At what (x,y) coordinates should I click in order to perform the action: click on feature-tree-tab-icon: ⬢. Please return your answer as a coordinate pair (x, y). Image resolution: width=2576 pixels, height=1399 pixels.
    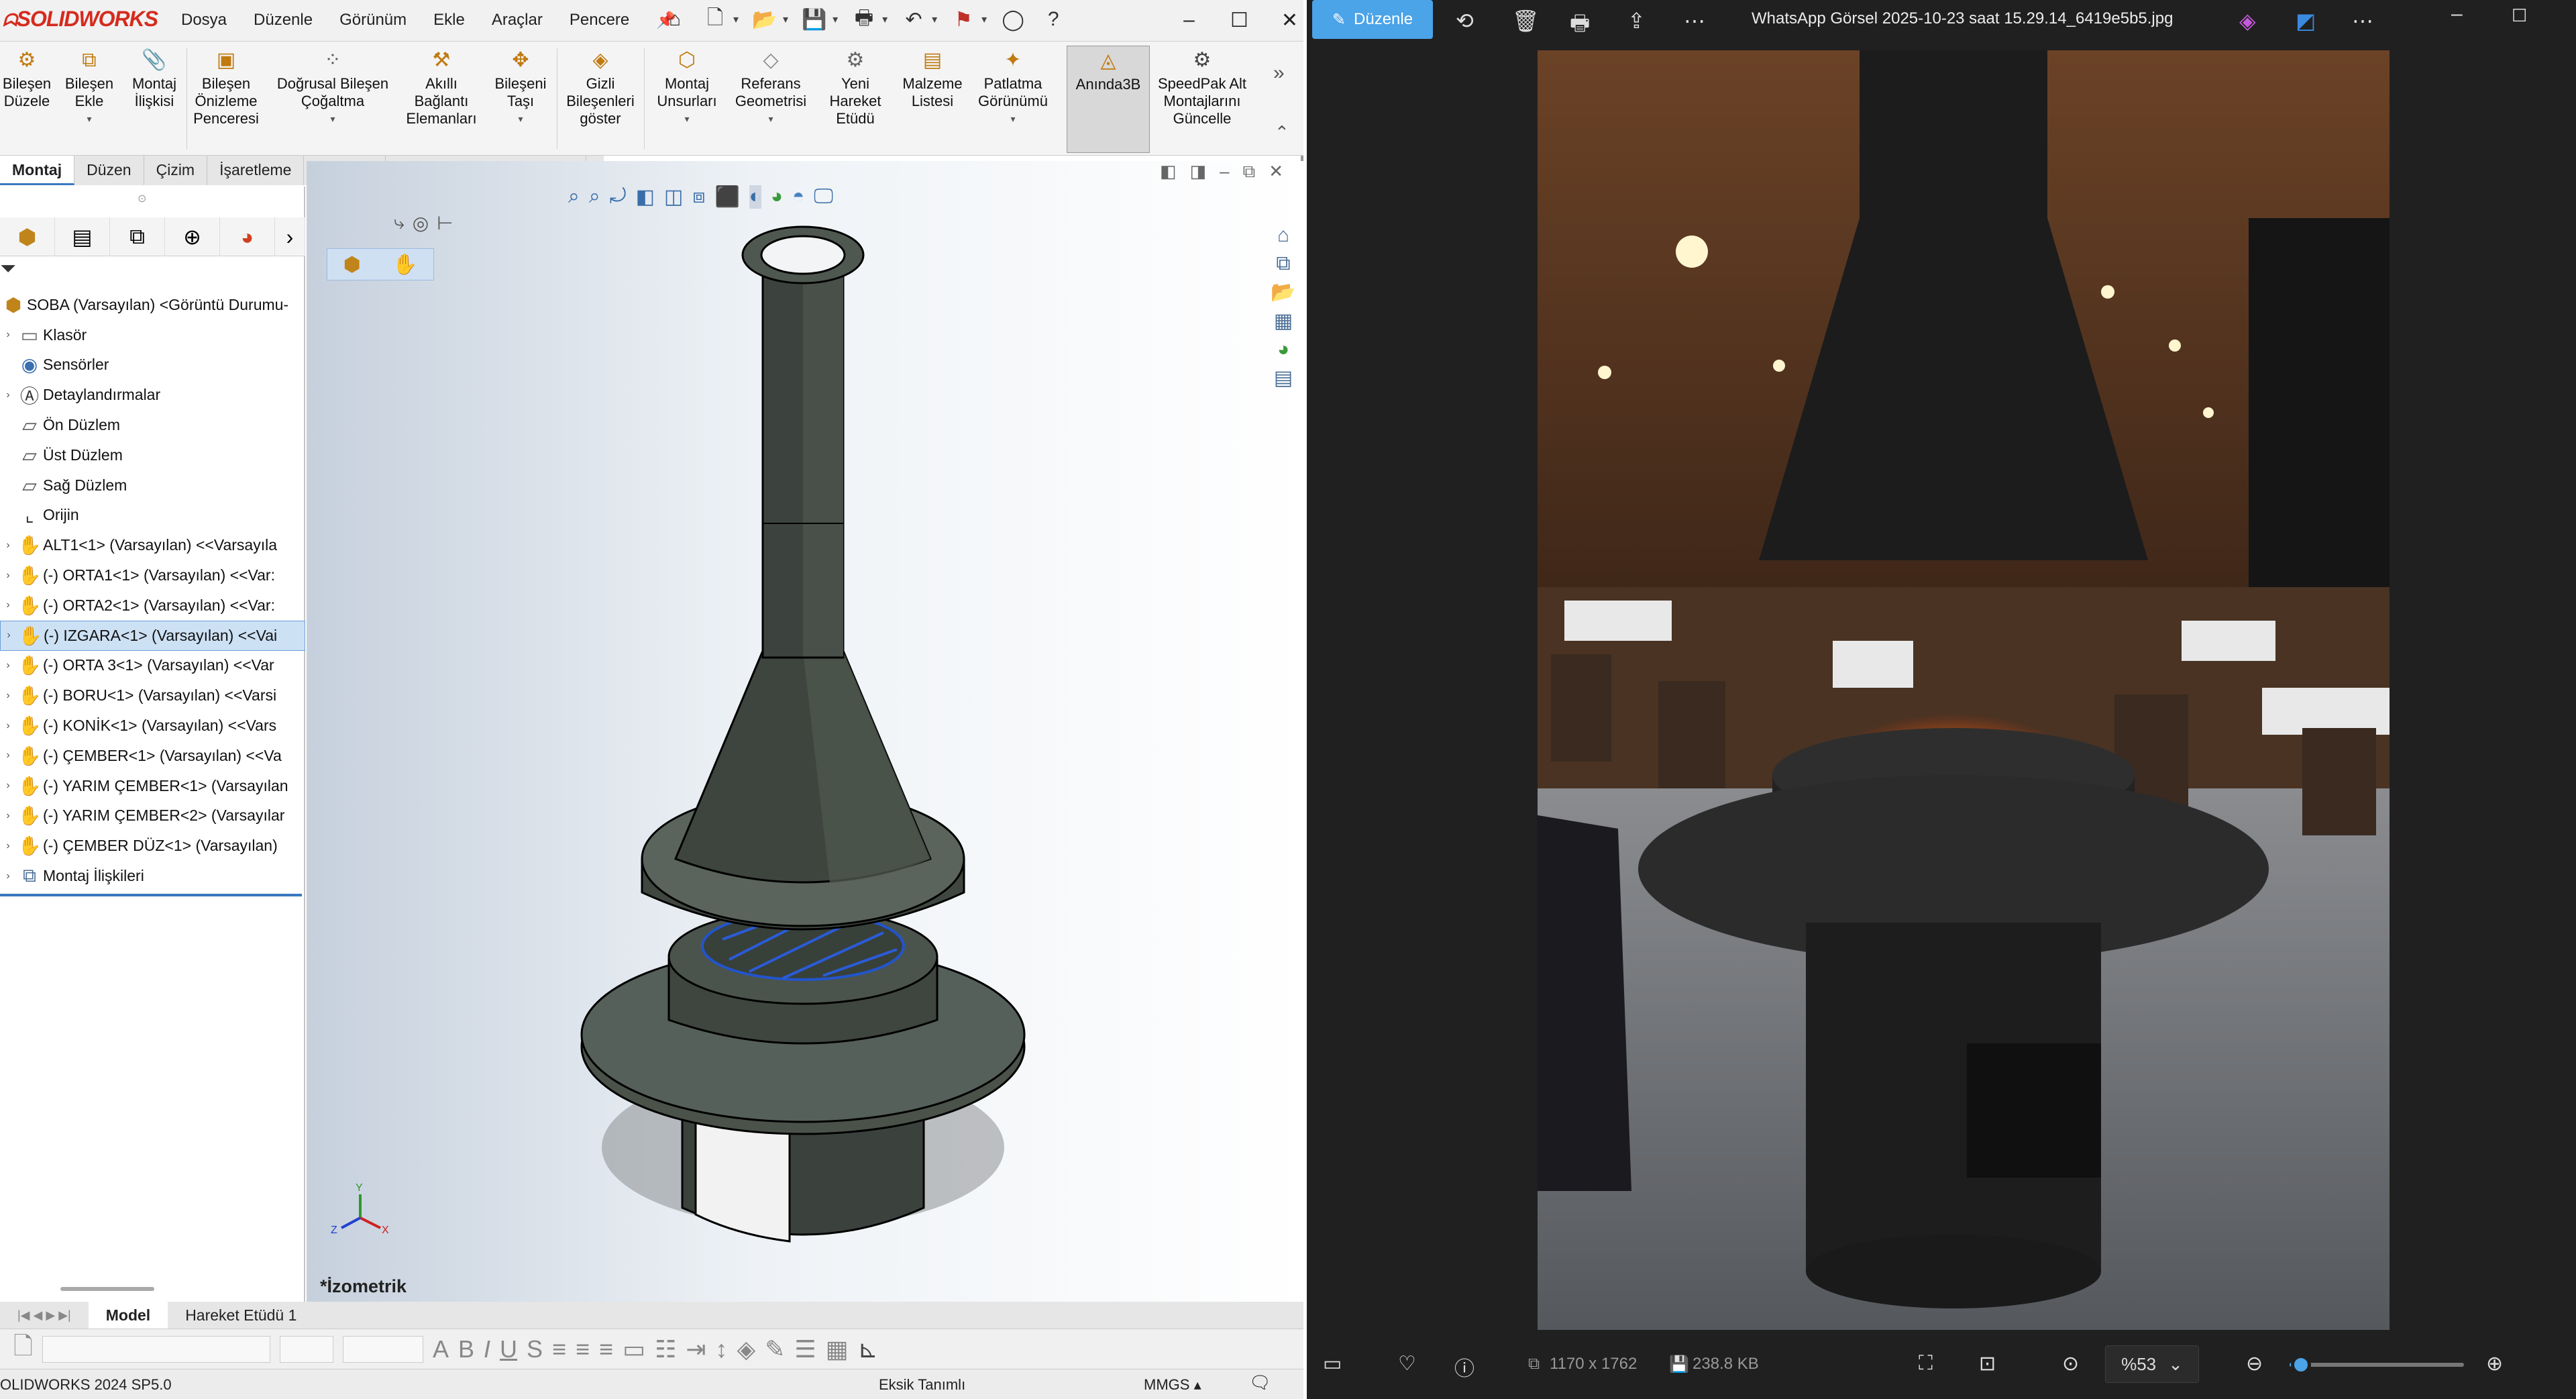
    Looking at the image, I should click on (27, 237).